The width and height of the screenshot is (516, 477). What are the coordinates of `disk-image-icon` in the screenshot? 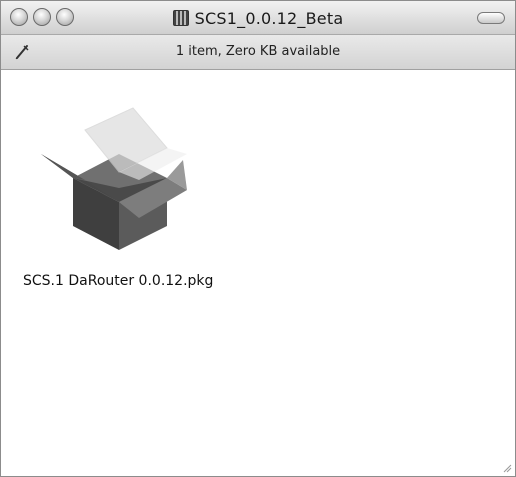 It's located at (180, 18).